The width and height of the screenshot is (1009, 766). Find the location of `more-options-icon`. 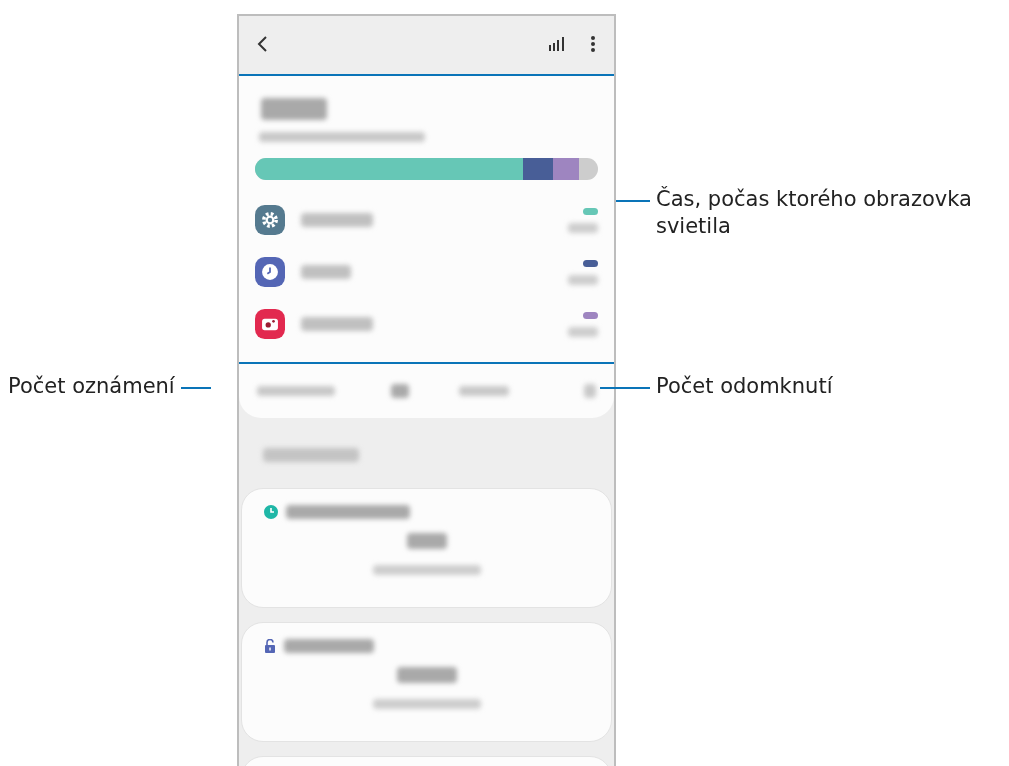

more-options-icon is located at coordinates (593, 44).